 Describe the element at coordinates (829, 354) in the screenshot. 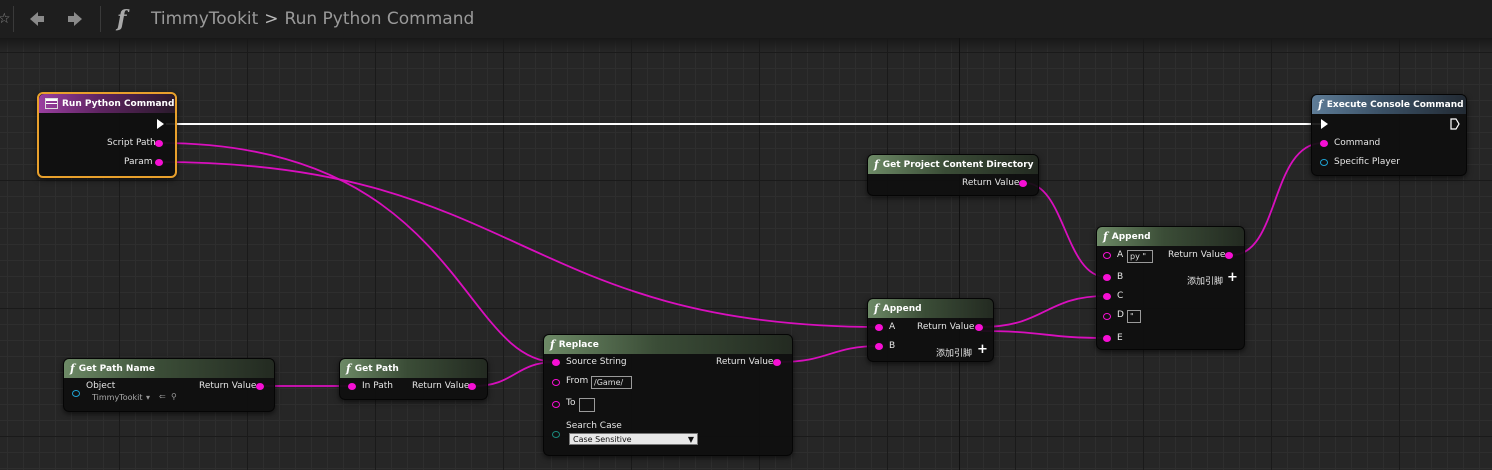

I see `wire-replace-to-append1-b` at that location.